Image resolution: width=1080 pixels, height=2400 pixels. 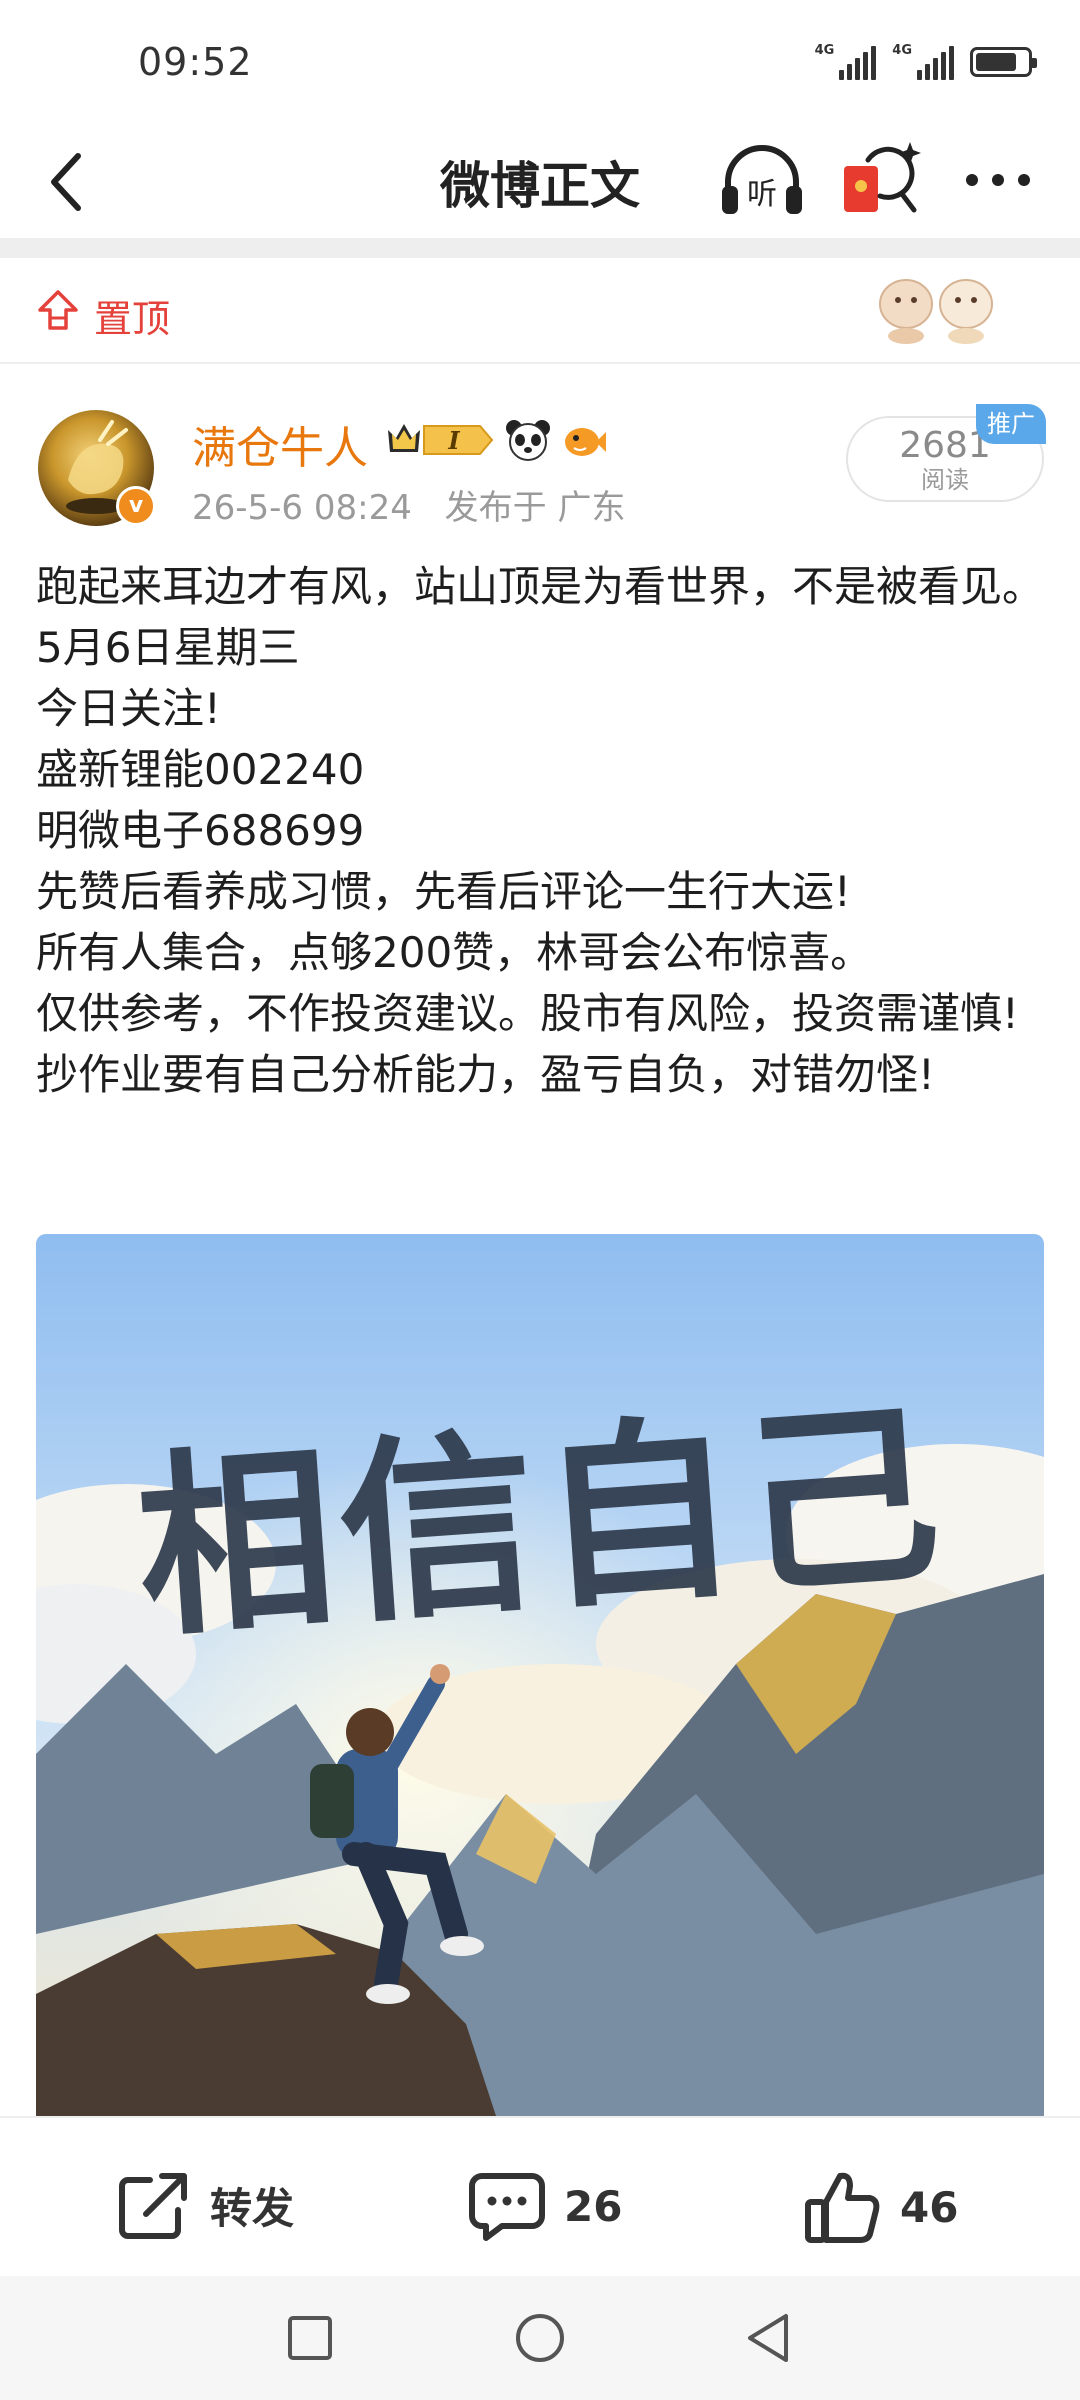 What do you see at coordinates (1011, 424) in the screenshot?
I see `promote-badge: 推广` at bounding box center [1011, 424].